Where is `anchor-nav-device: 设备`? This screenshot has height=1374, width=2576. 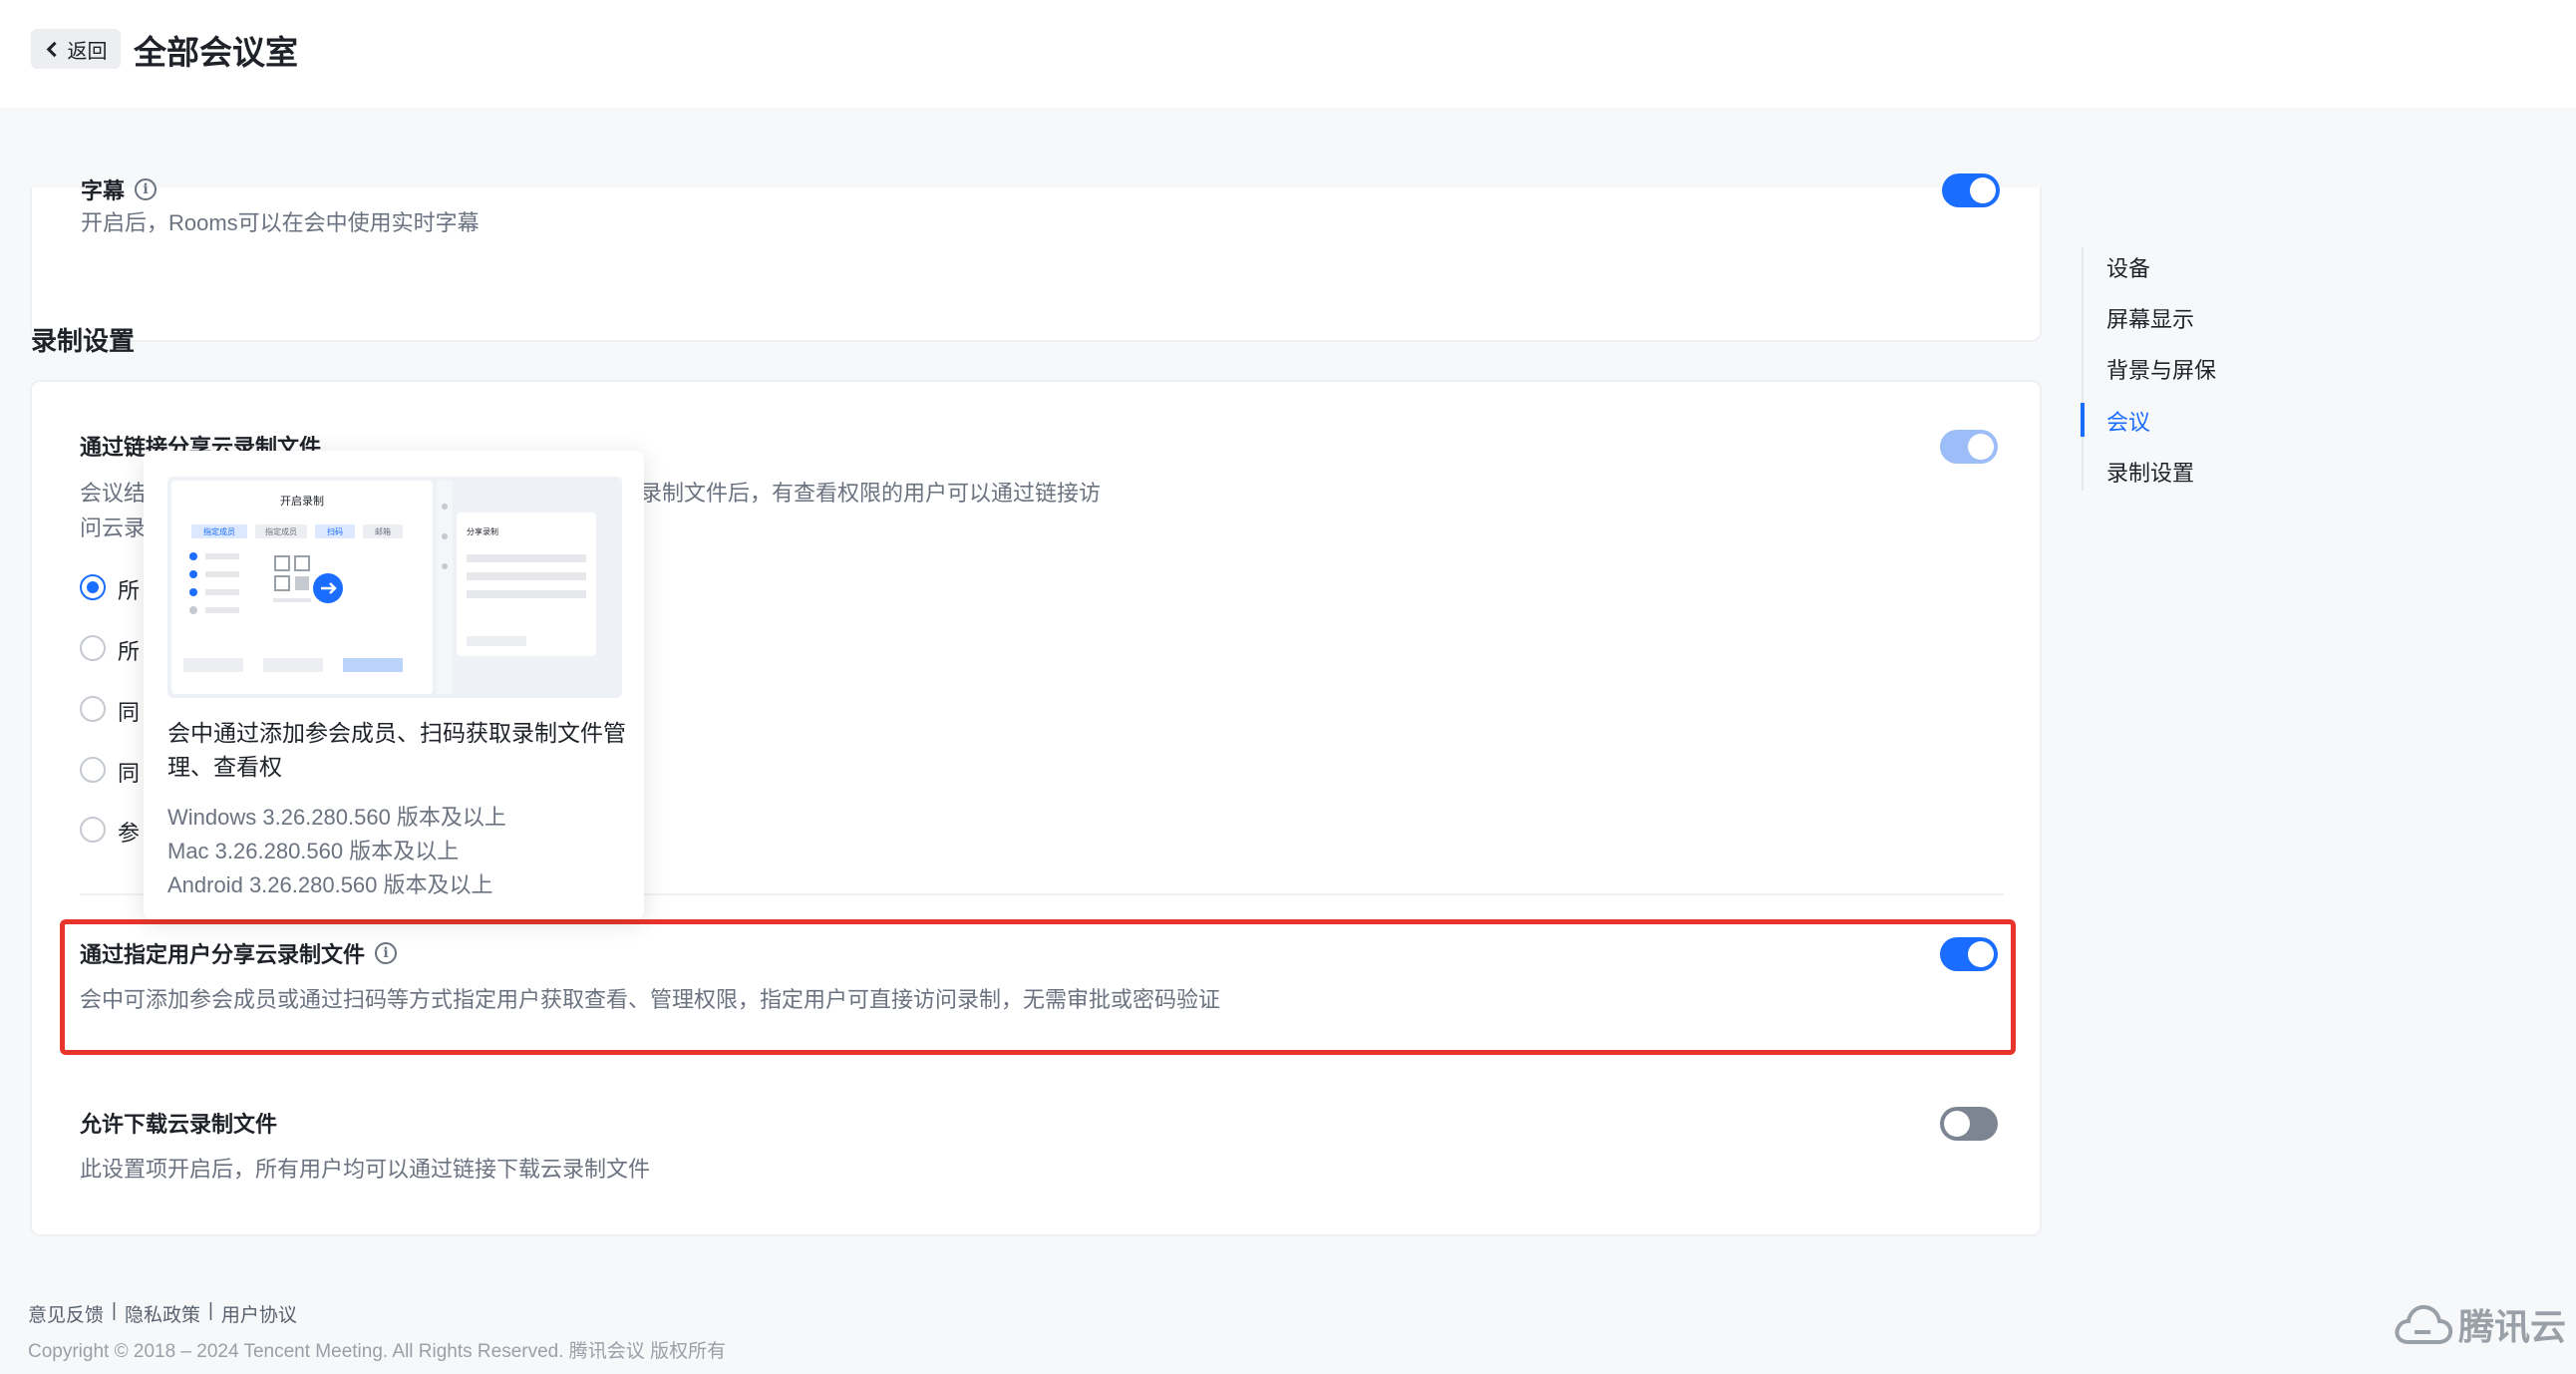 anchor-nav-device: 设备 is located at coordinates (2128, 267).